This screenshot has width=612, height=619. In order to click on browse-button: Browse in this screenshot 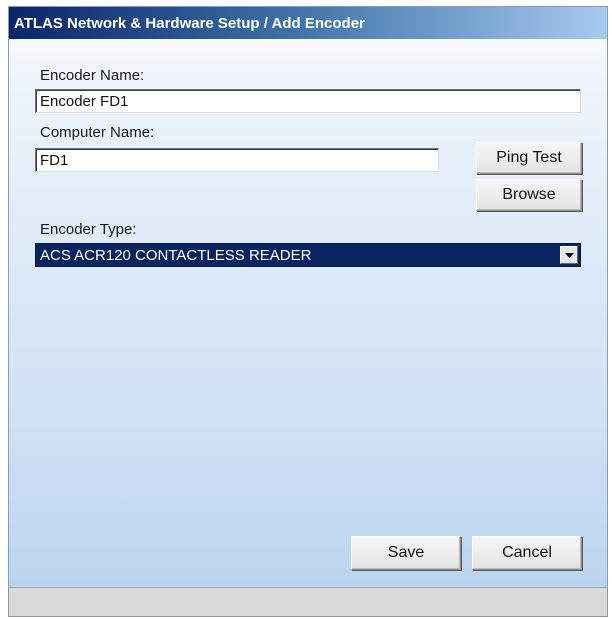, I will do `click(529, 195)`.